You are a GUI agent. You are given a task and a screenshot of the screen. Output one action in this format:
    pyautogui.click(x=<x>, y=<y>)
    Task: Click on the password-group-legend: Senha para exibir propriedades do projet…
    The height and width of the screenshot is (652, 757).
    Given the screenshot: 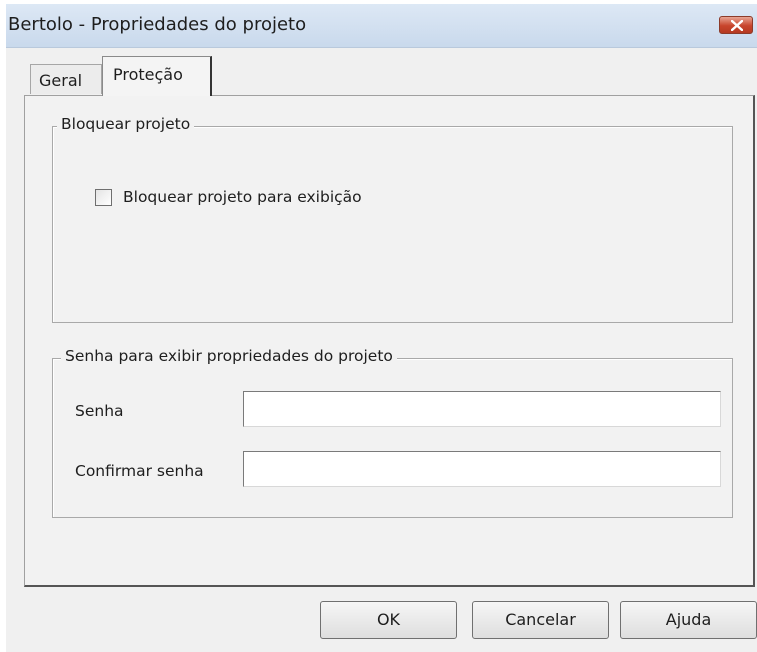 What is the action you would take?
    pyautogui.click(x=229, y=356)
    